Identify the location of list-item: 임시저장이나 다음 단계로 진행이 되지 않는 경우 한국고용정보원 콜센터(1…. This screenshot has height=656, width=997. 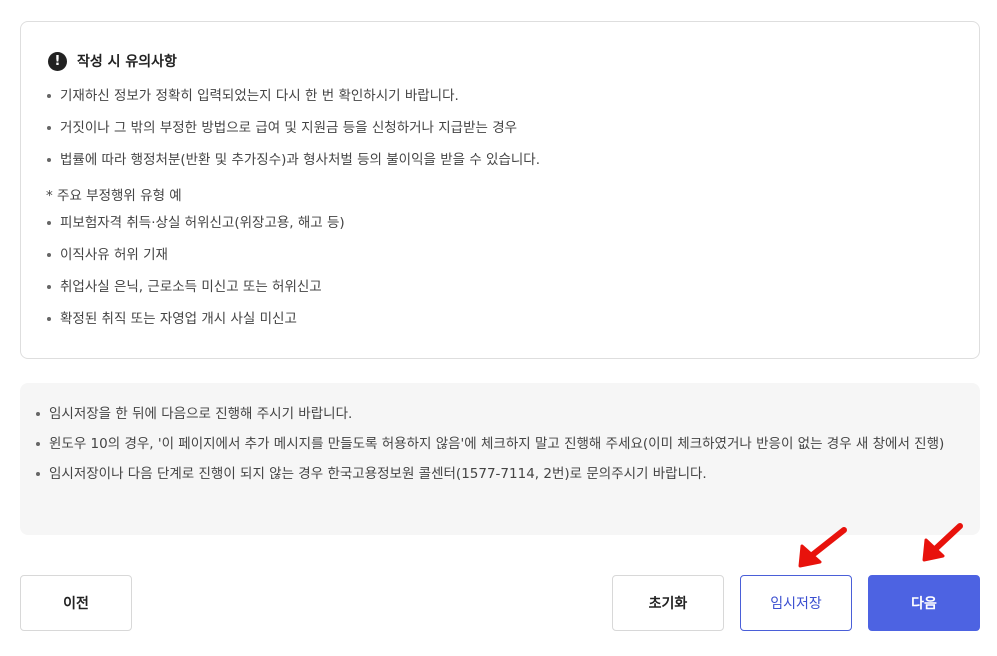
(500, 474).